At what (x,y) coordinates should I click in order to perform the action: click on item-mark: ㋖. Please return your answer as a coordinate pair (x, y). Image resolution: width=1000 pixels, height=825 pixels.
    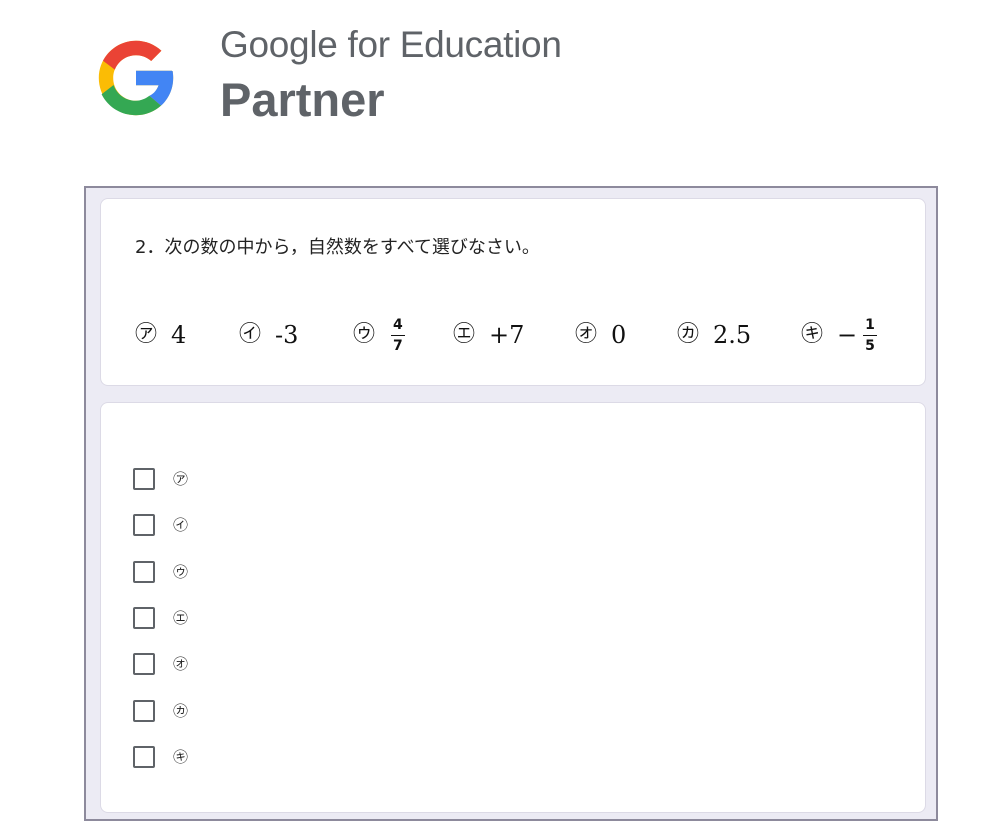
    Looking at the image, I should click on (812, 334).